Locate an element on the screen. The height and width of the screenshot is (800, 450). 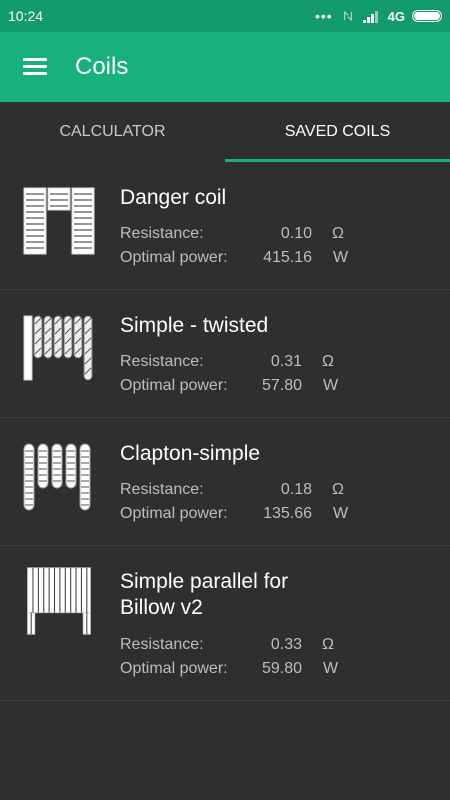
status-bar: 10:24 ••• 4G is located at coordinates (225, 16).